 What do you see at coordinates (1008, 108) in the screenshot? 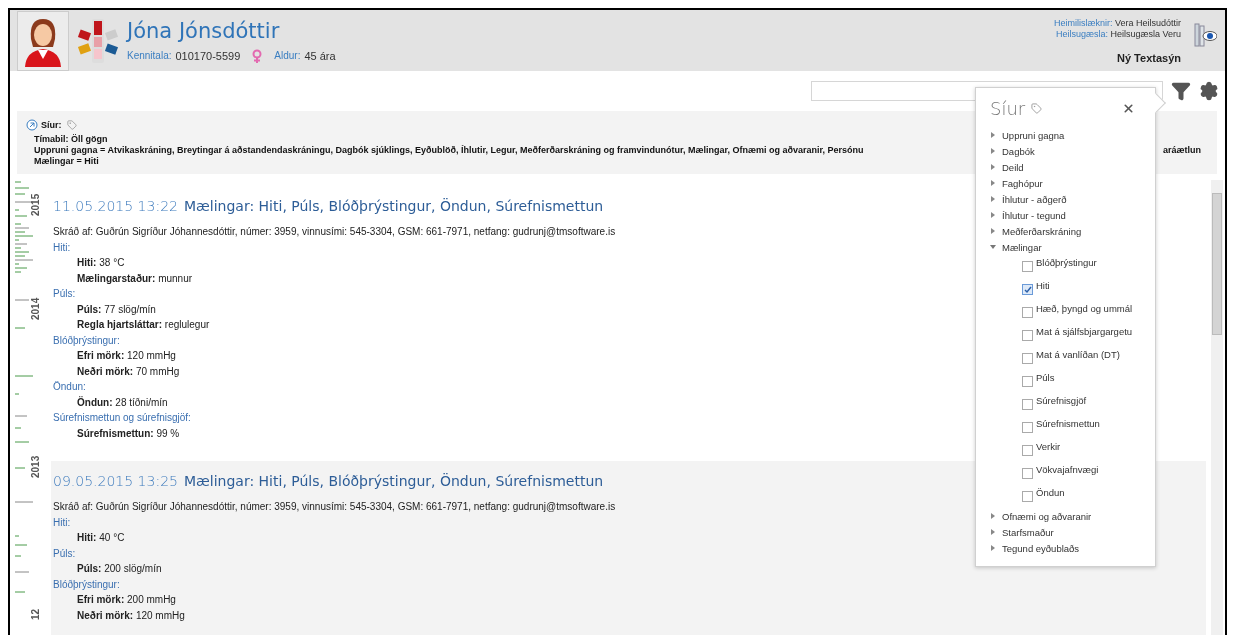
I see `popup-title: Síur` at bounding box center [1008, 108].